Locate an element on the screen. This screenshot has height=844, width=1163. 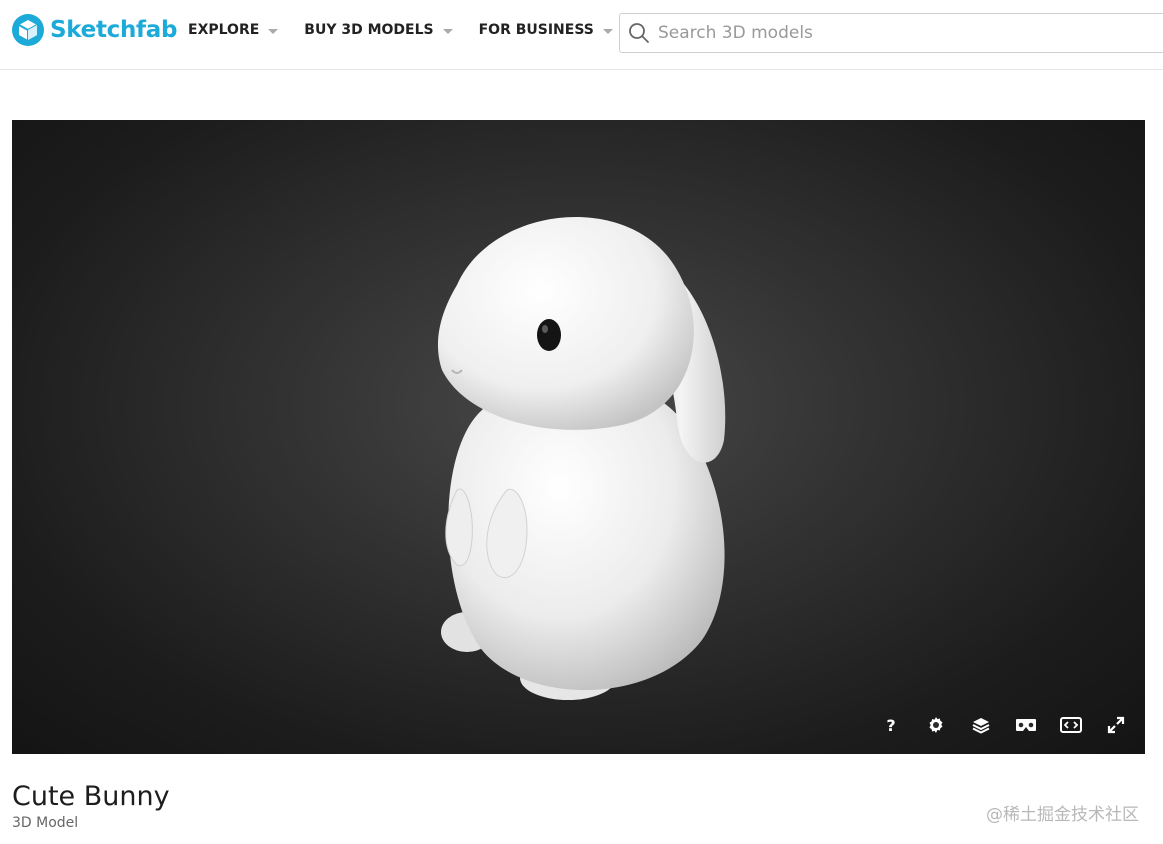
search-input is located at coordinates (898, 33).